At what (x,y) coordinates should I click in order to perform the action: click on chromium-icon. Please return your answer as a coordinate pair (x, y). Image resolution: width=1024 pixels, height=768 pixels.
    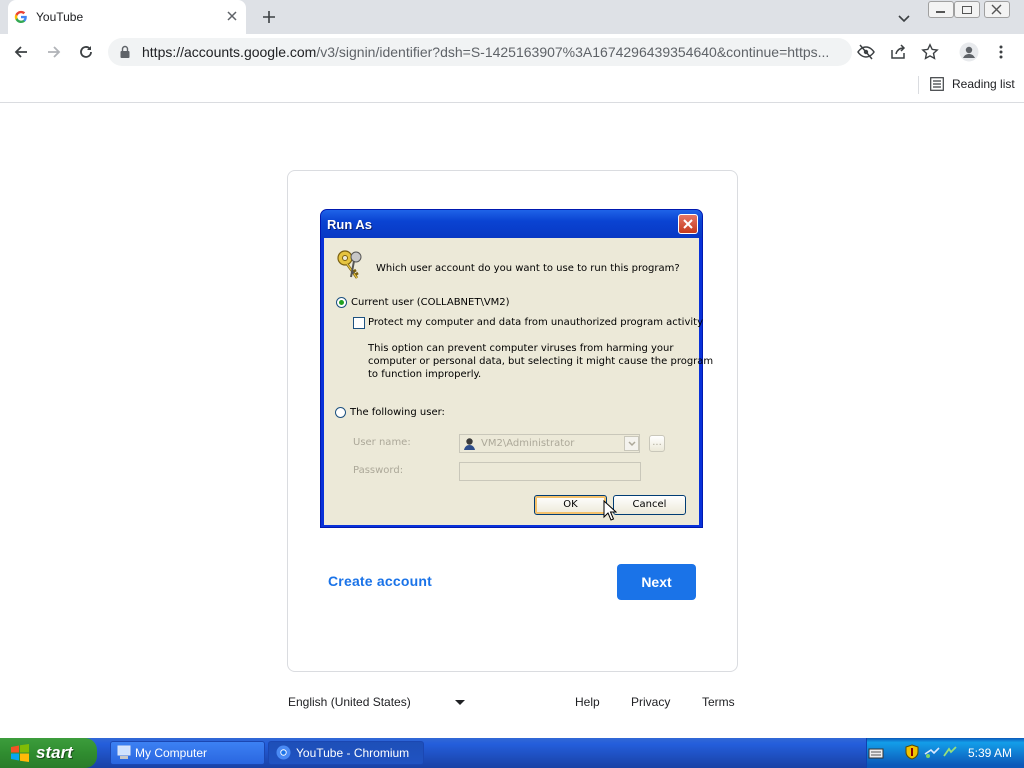
    Looking at the image, I should click on (283, 752).